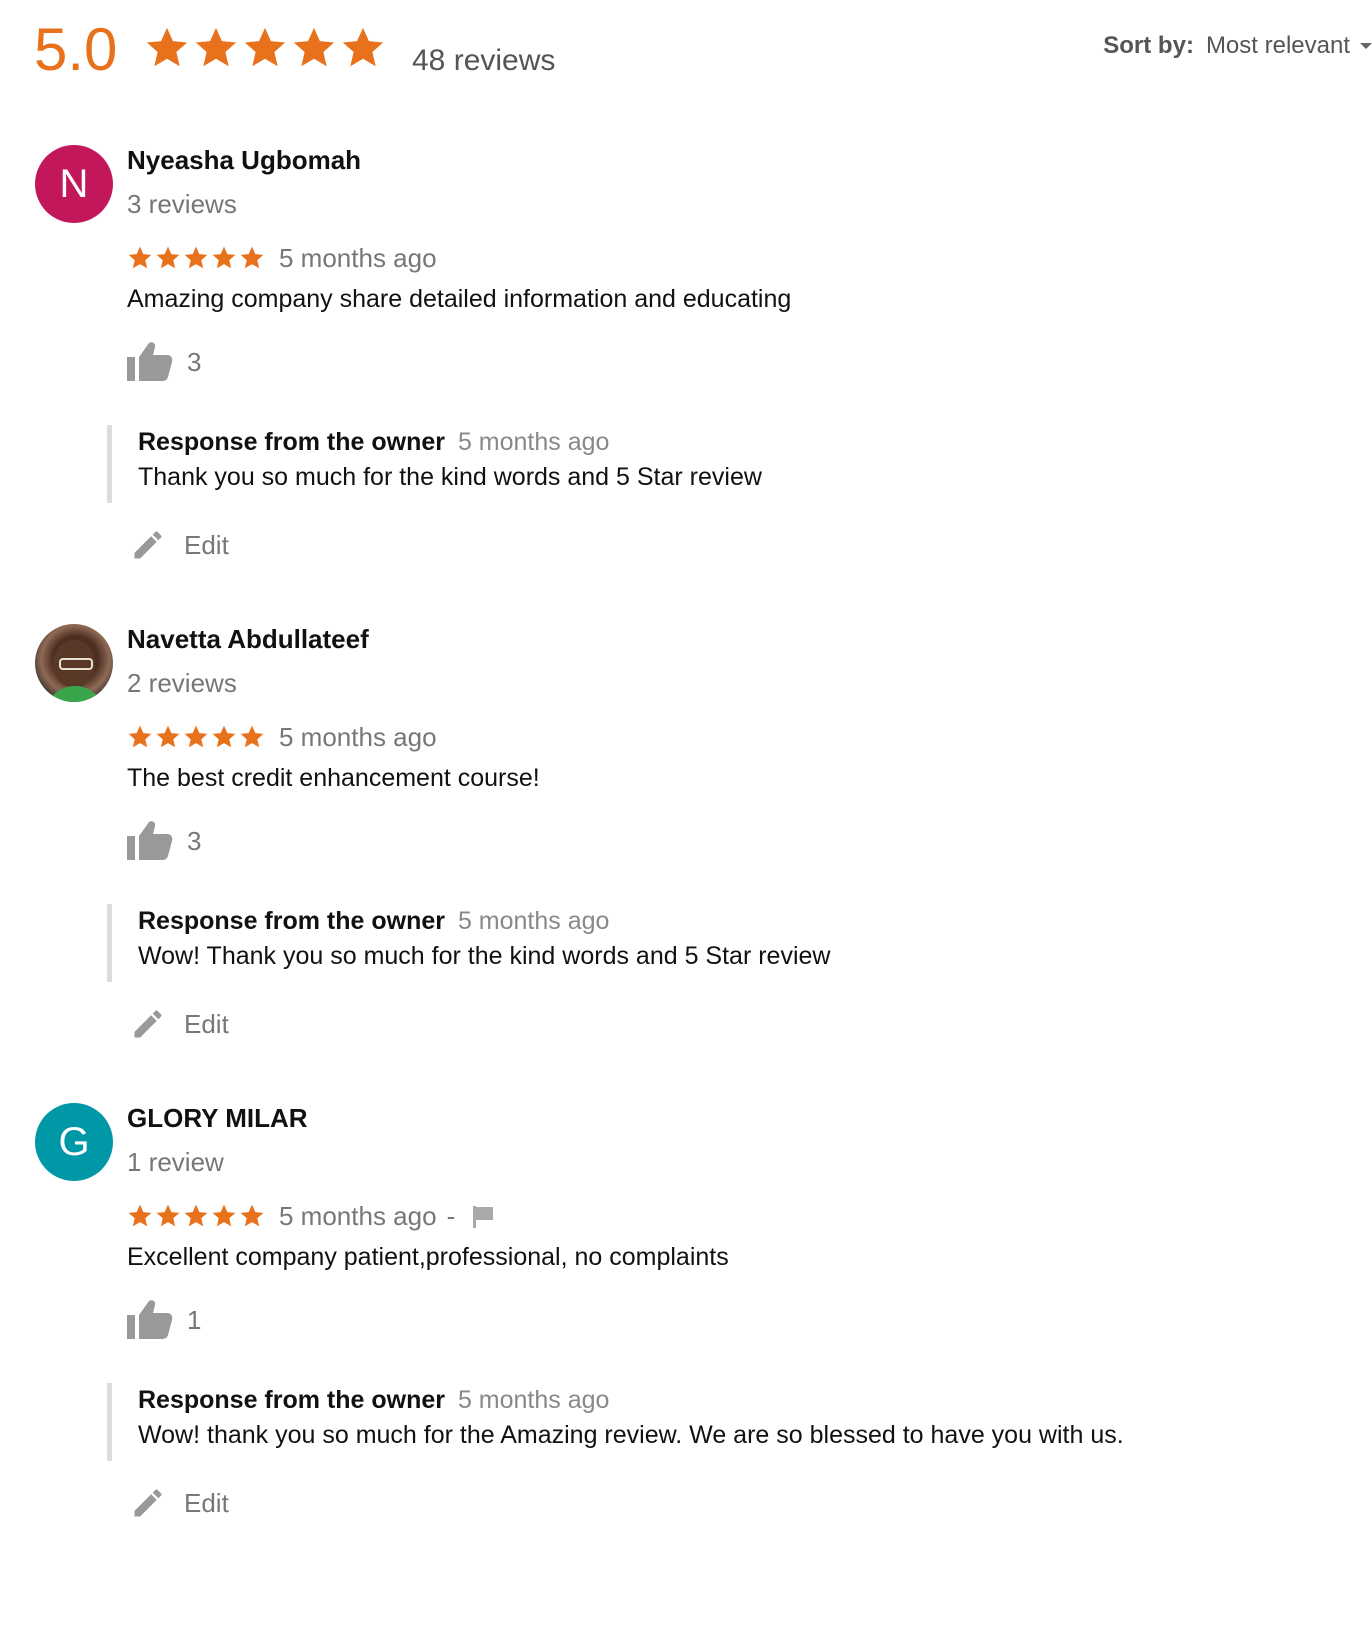  I want to click on average-rating-stars, so click(265, 50).